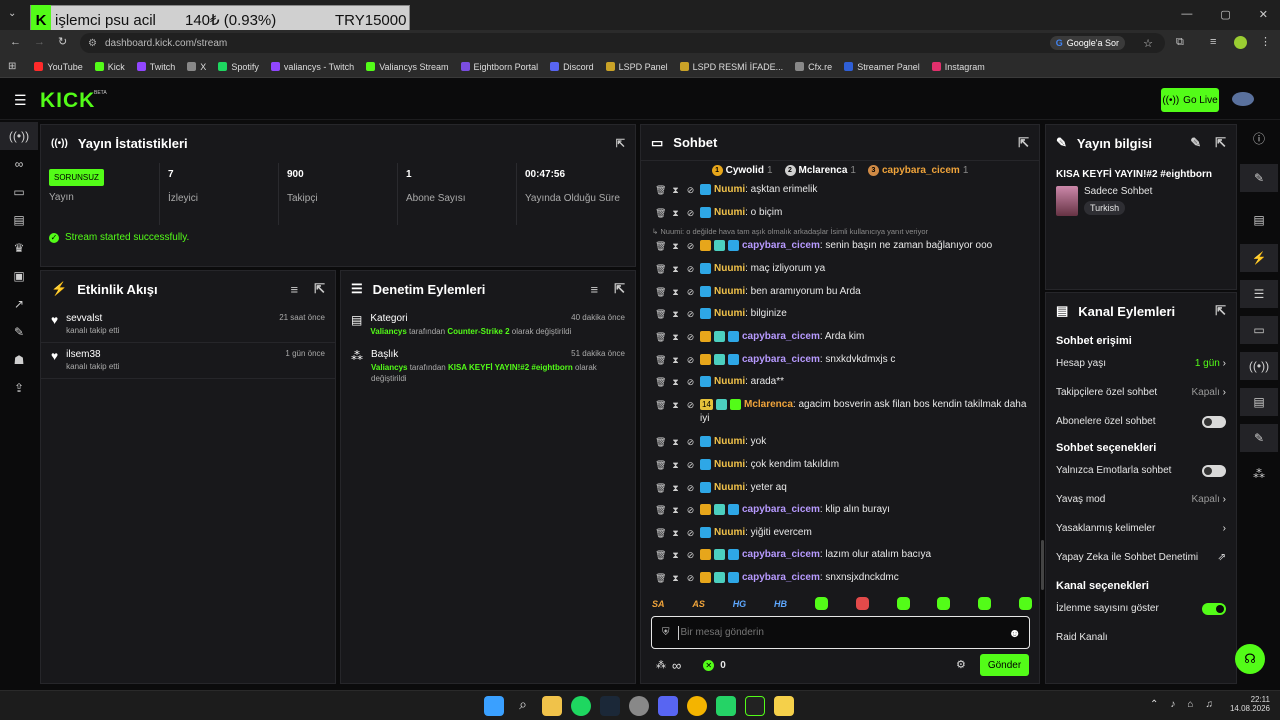 This screenshot has height=720, width=1280. What do you see at coordinates (1180, 42) in the screenshot?
I see `extensions-icon: ⧉` at bounding box center [1180, 42].